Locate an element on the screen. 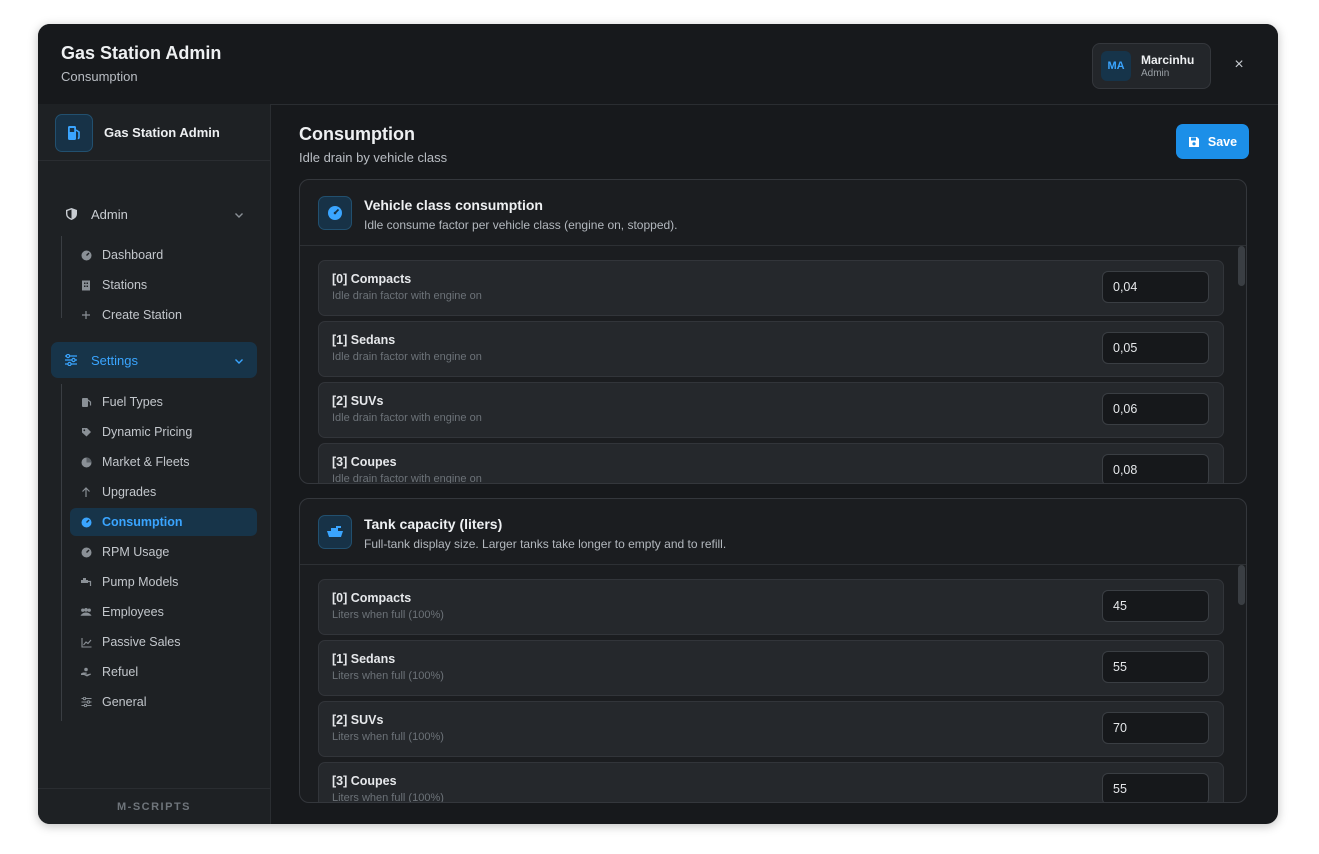 This screenshot has height=854, width=1319. sidebar-item-pump-models: Pump Models is located at coordinates (163, 582).